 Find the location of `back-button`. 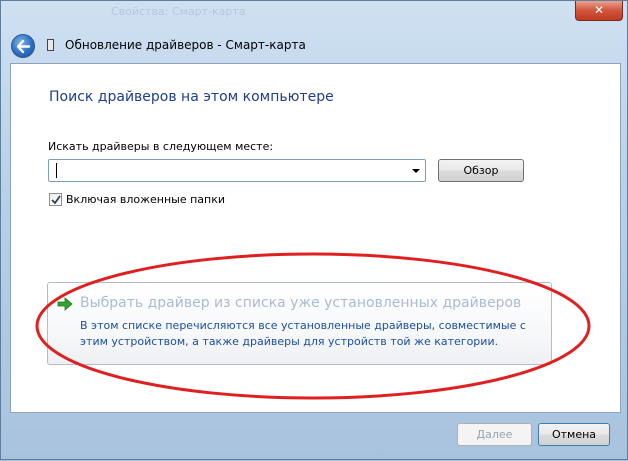

back-button is located at coordinates (23, 46).